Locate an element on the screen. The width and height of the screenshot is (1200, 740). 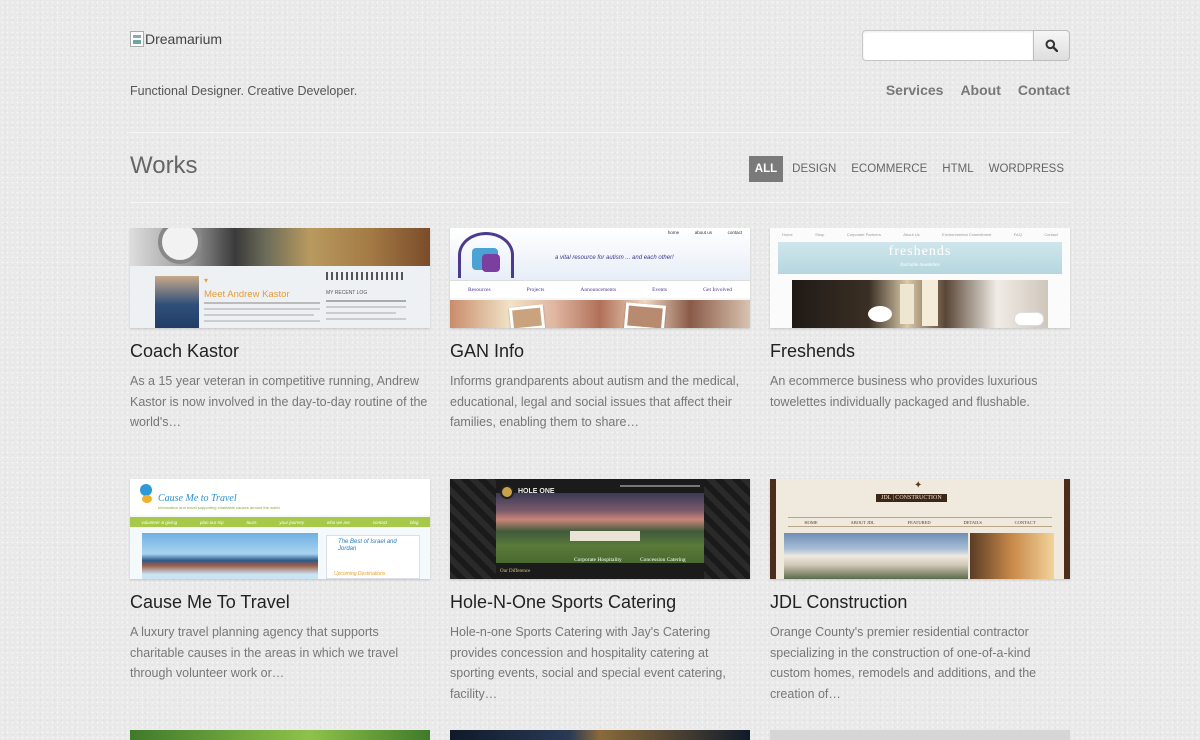
jdl-logo: JDL | CONSTRUCTION is located at coordinates (911, 498).